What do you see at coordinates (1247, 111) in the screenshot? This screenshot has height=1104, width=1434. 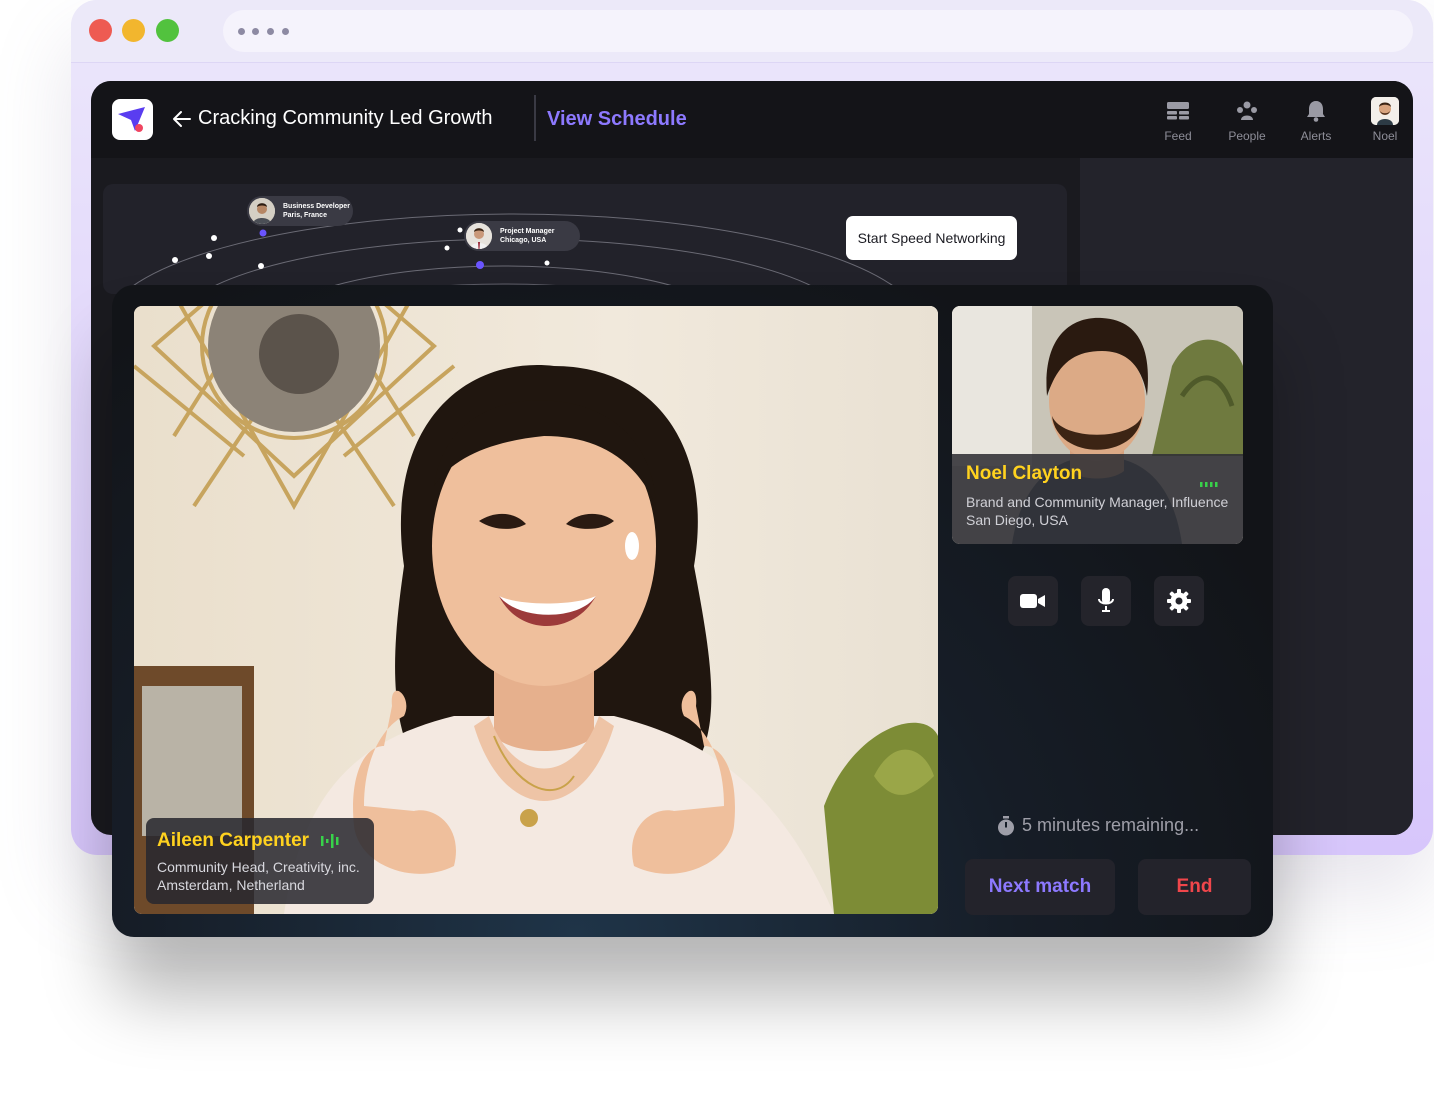 I see `people-icon` at bounding box center [1247, 111].